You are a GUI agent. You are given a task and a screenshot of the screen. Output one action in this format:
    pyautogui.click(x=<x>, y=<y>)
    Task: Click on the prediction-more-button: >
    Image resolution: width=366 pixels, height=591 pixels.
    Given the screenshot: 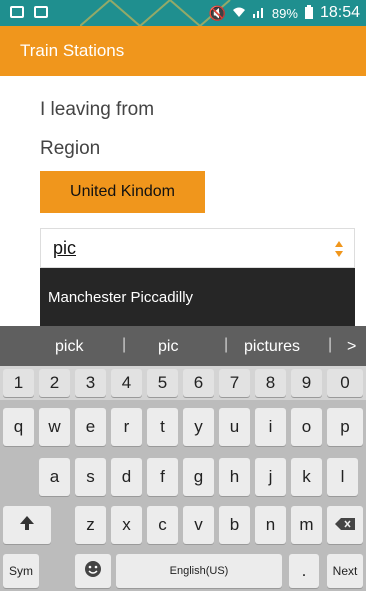 What is the action you would take?
    pyautogui.click(x=351, y=347)
    